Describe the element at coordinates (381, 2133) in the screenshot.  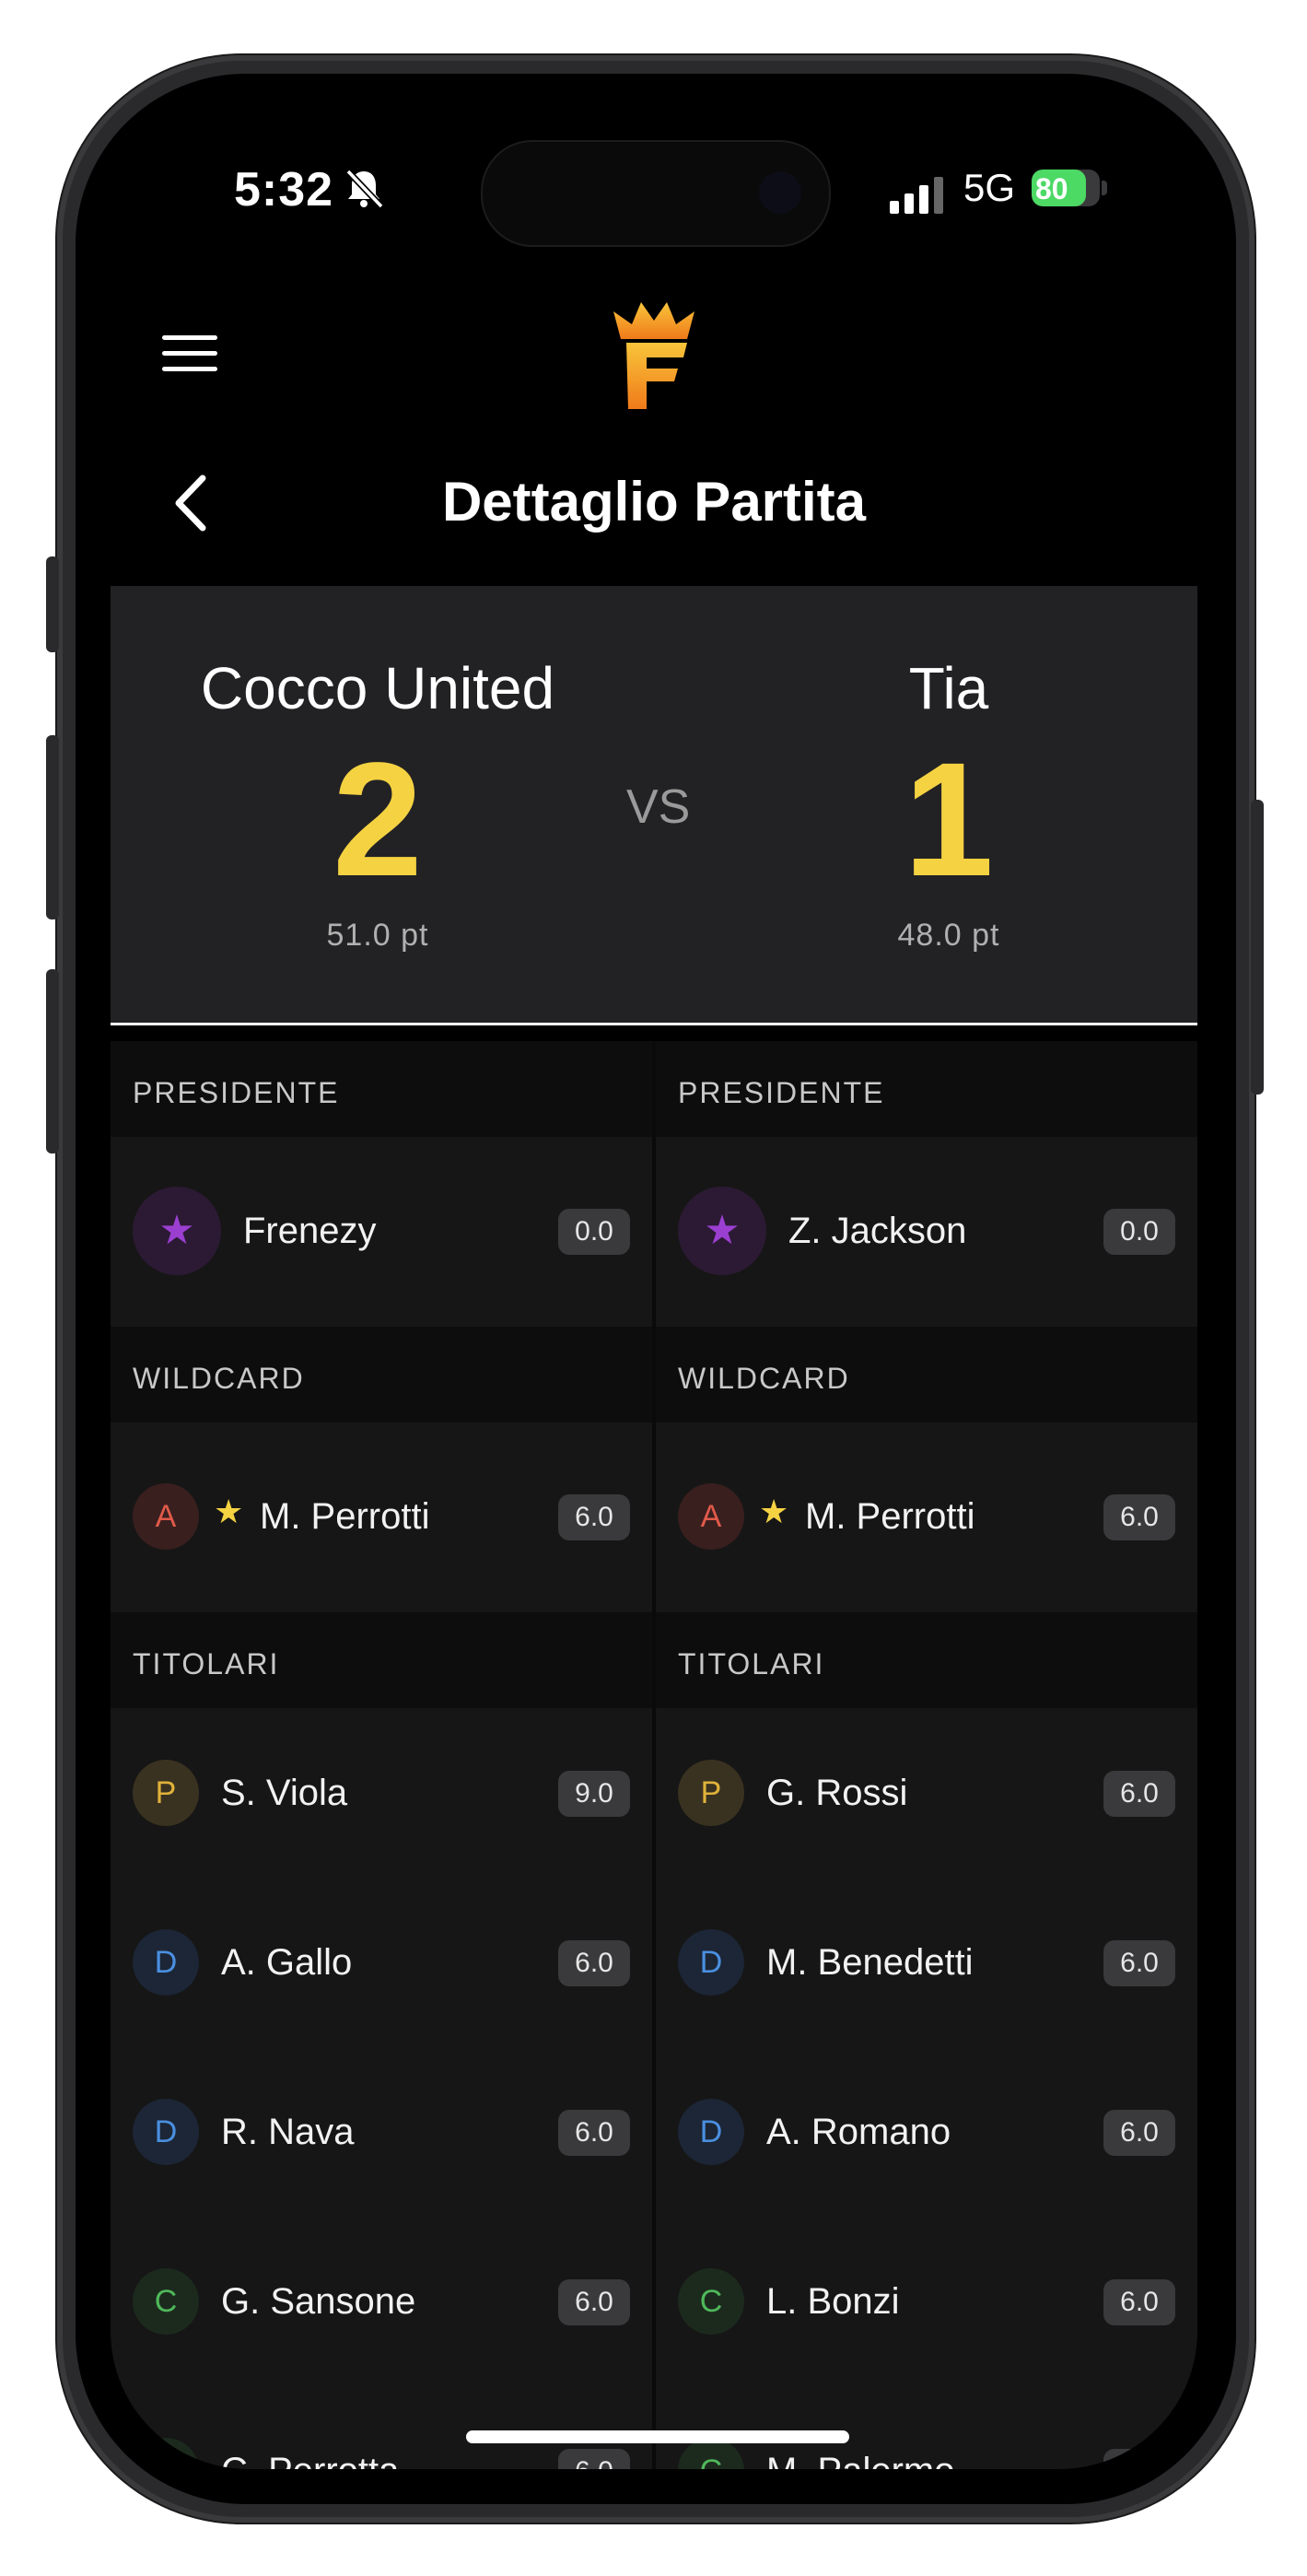
I see `list-item: D R. Nava 6.0` at that location.